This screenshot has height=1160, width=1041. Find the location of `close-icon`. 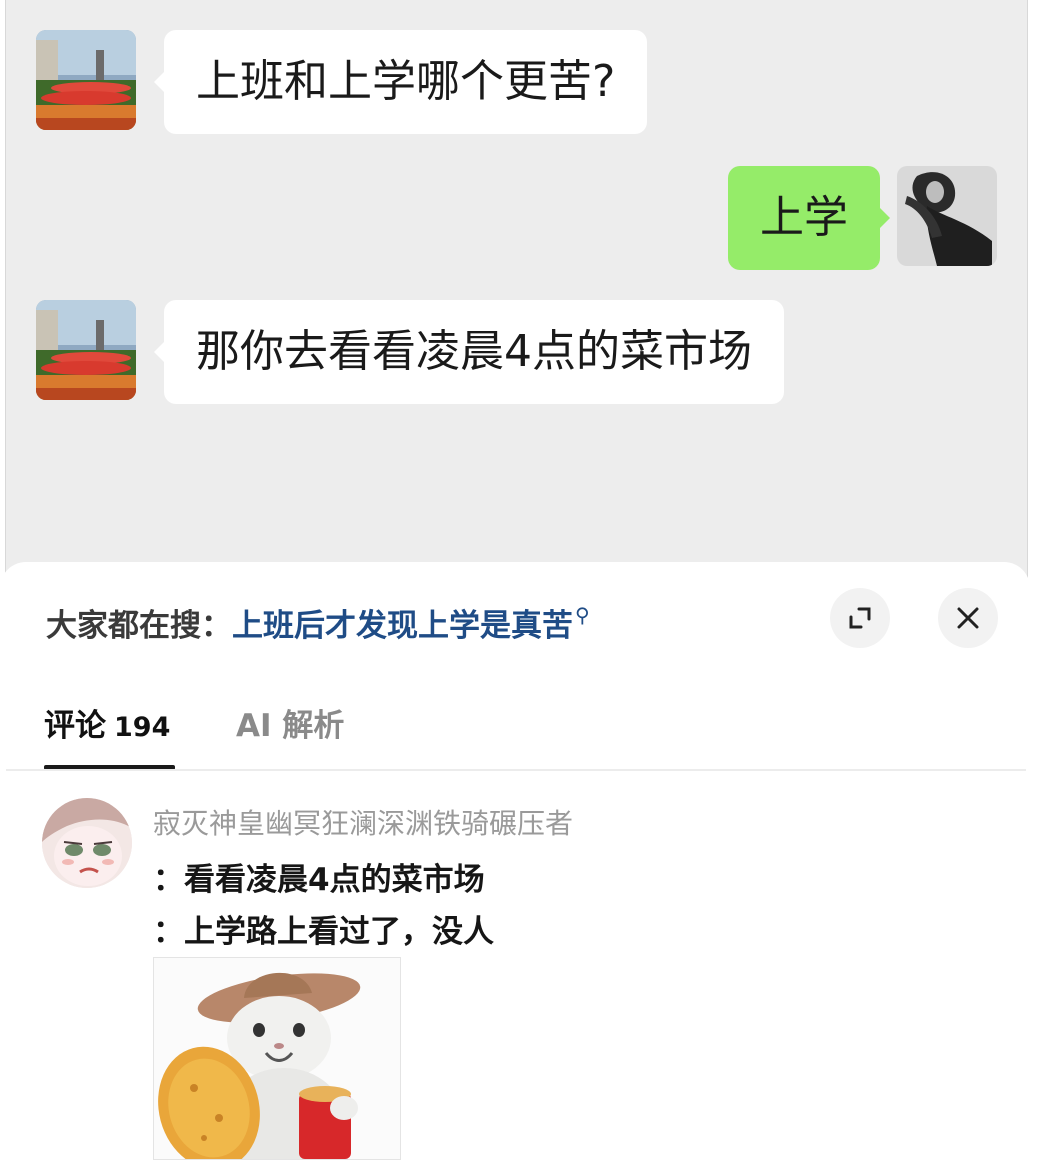

close-icon is located at coordinates (968, 618).